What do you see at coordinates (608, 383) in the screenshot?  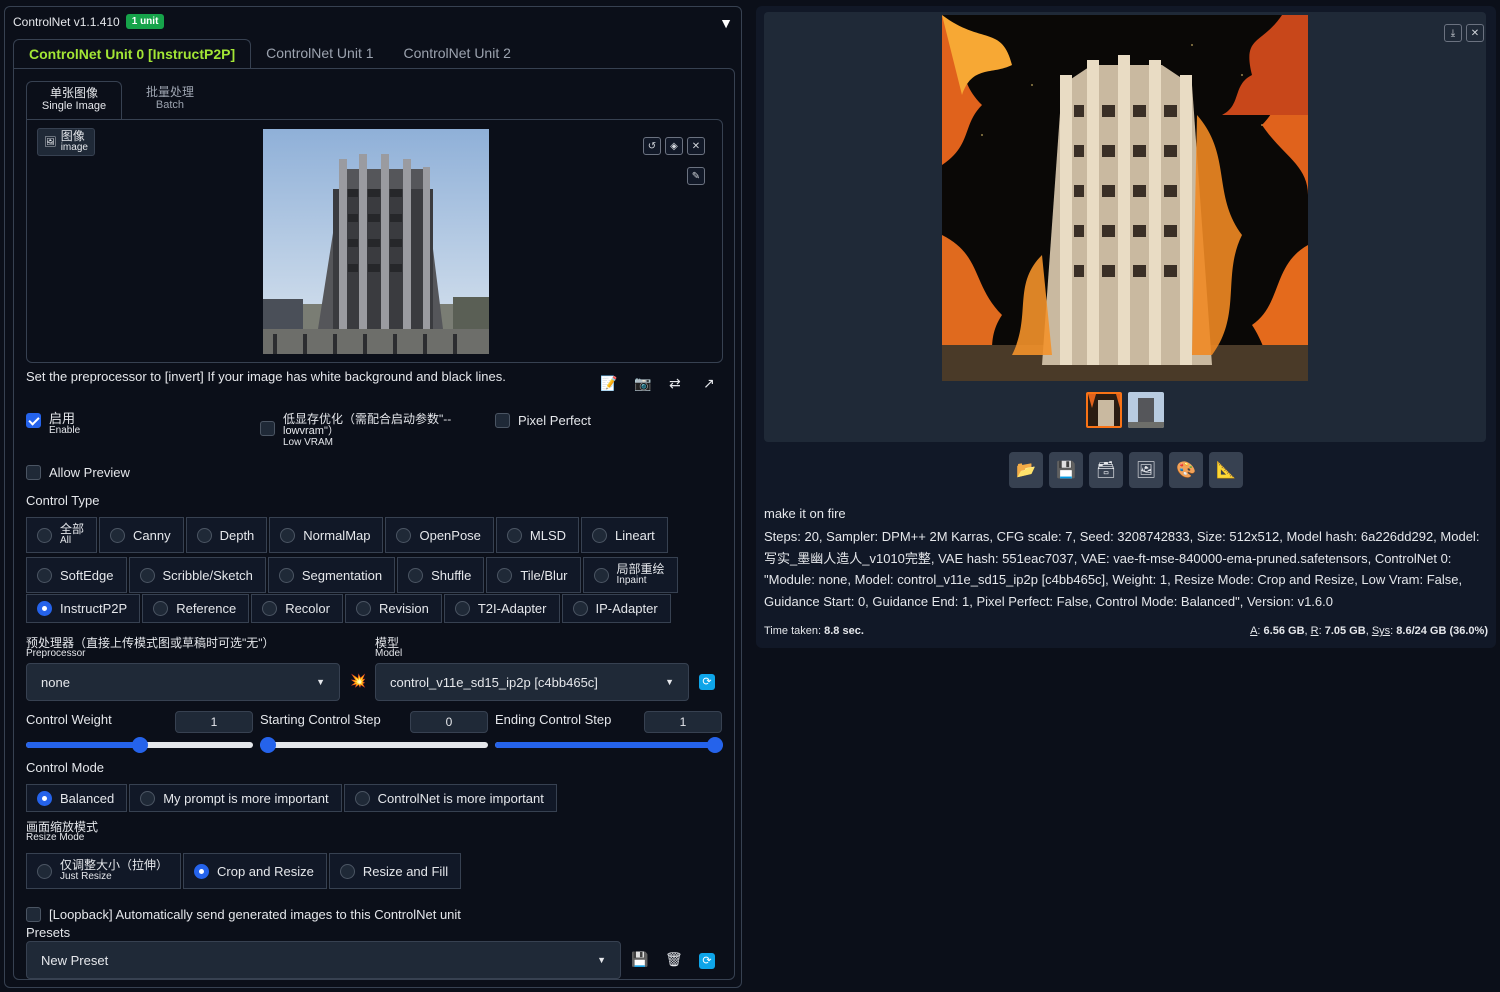 I see `edit-icon: 📝` at bounding box center [608, 383].